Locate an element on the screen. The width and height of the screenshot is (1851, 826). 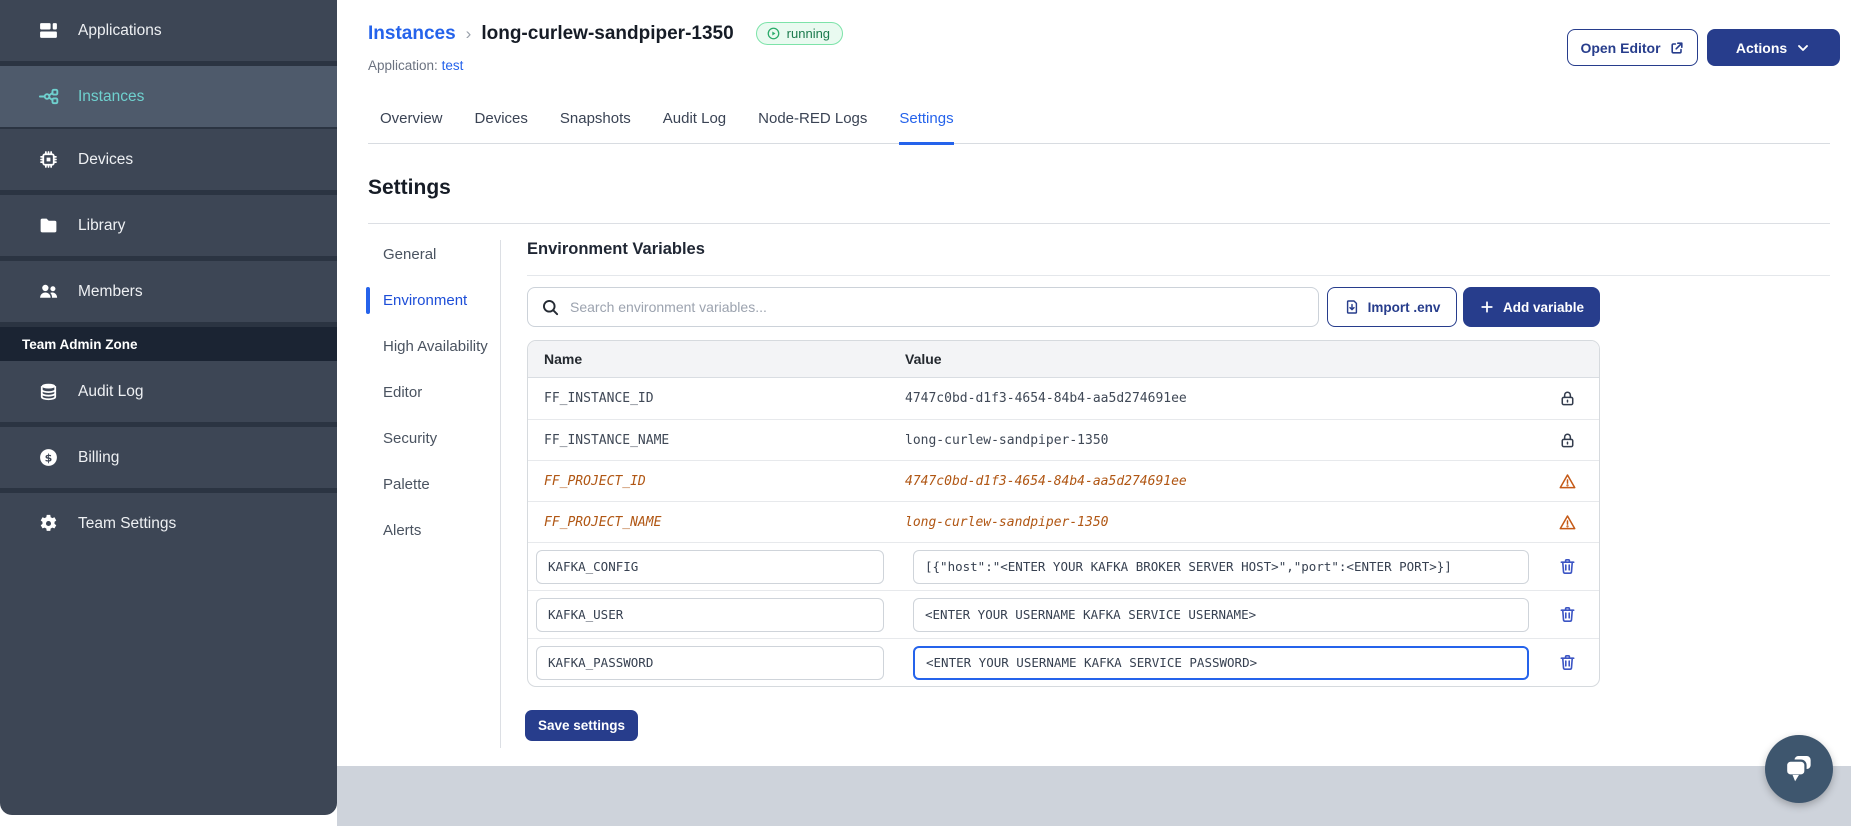
application-link: test is located at coordinates (453, 65).